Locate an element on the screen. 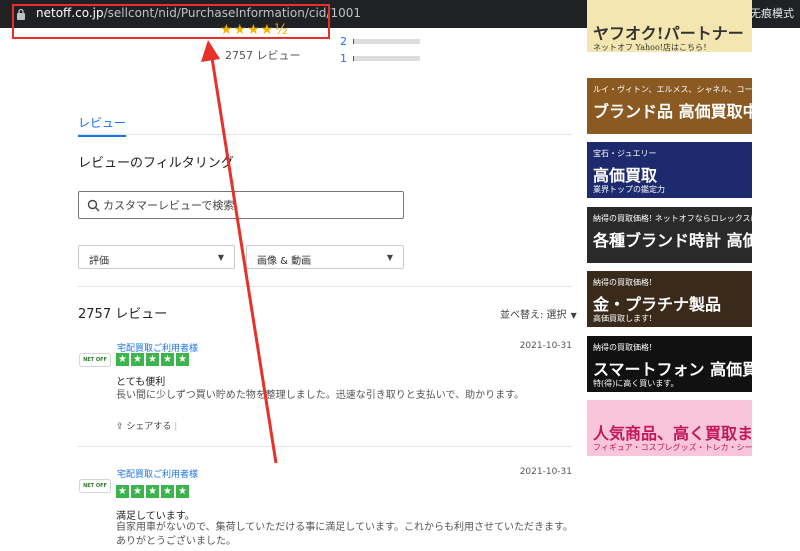 The height and width of the screenshot is (551, 800). banner-line-small: ルイ・ヴィトン、エルメス、シャネル、コーチ、グッチ is located at coordinates (672, 89).